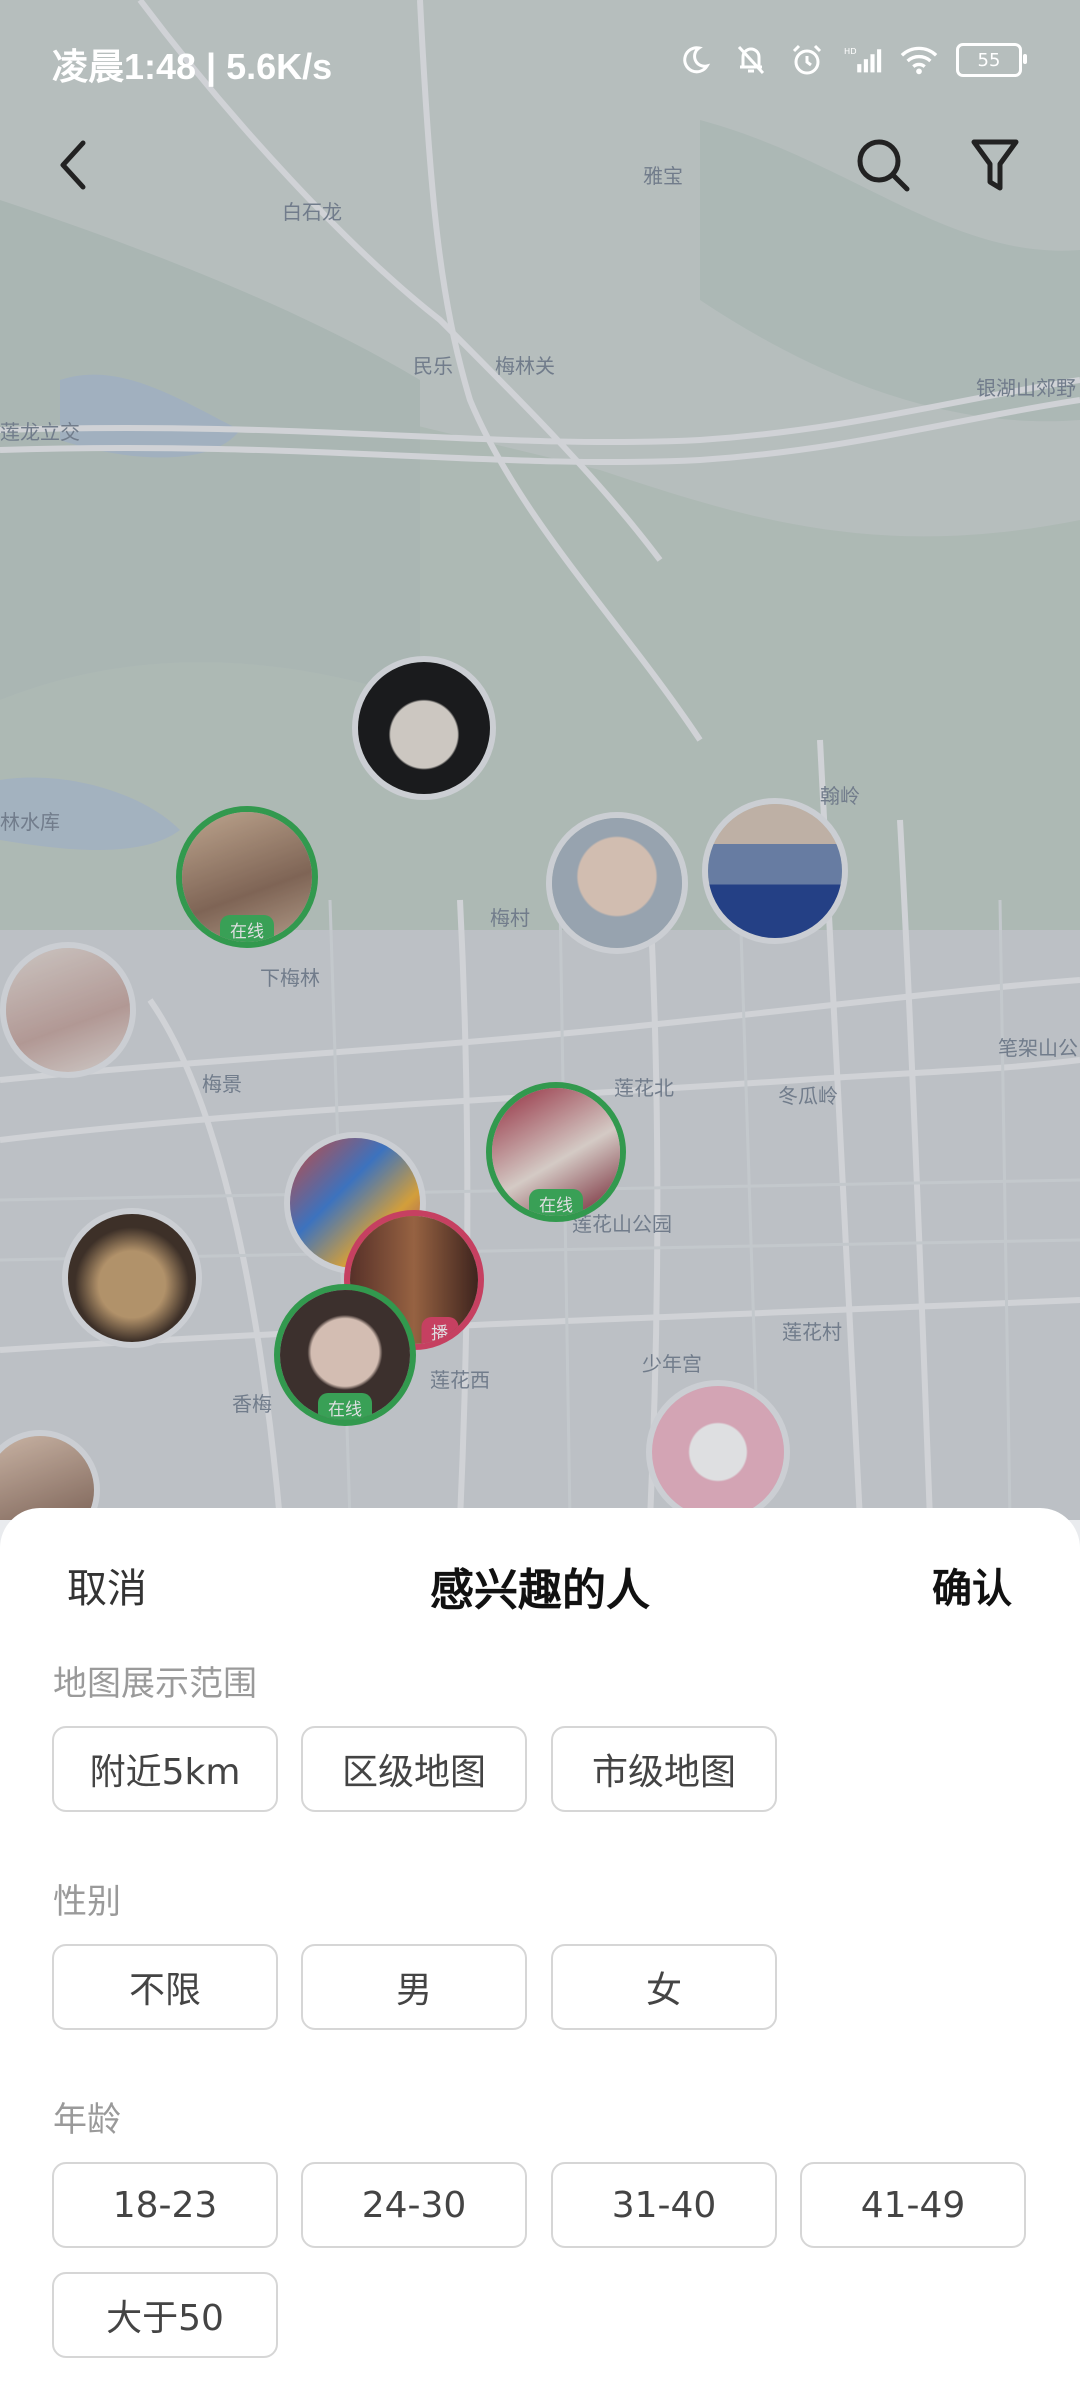  What do you see at coordinates (540, 60) in the screenshot?
I see `status-bar: 凌晨1:48 | 5.6K/s HD 55` at bounding box center [540, 60].